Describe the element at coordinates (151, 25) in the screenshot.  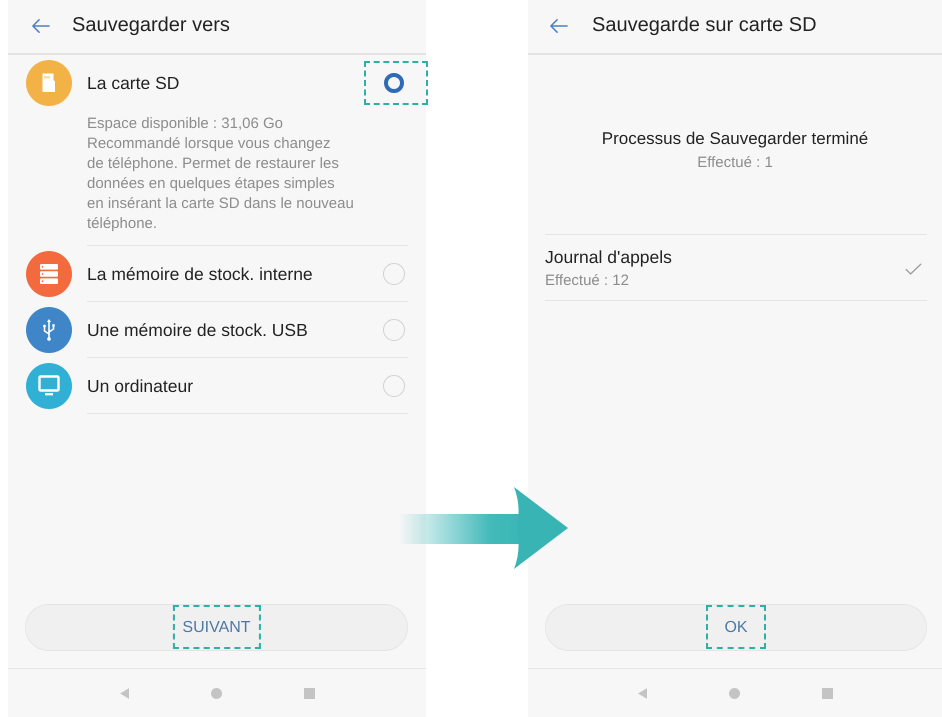
I see `screen-title: Sauvegarder vers` at that location.